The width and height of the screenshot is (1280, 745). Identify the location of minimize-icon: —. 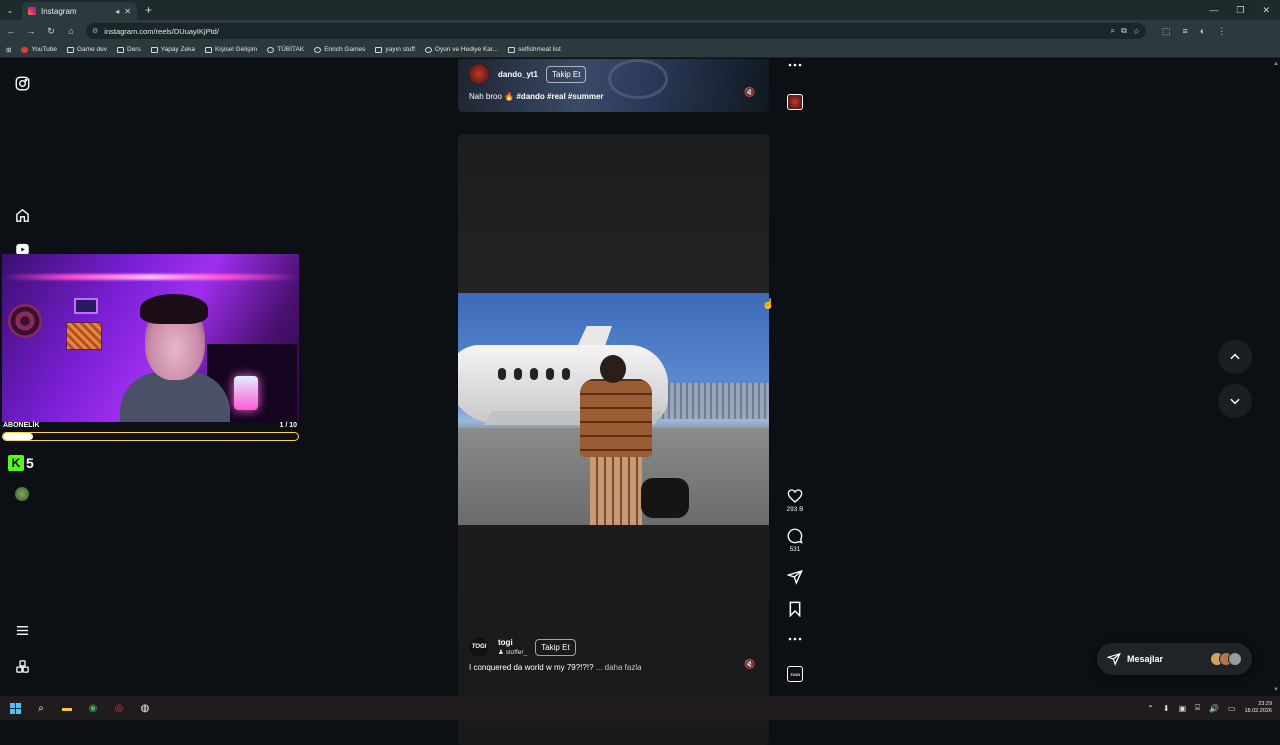
(1213, 10).